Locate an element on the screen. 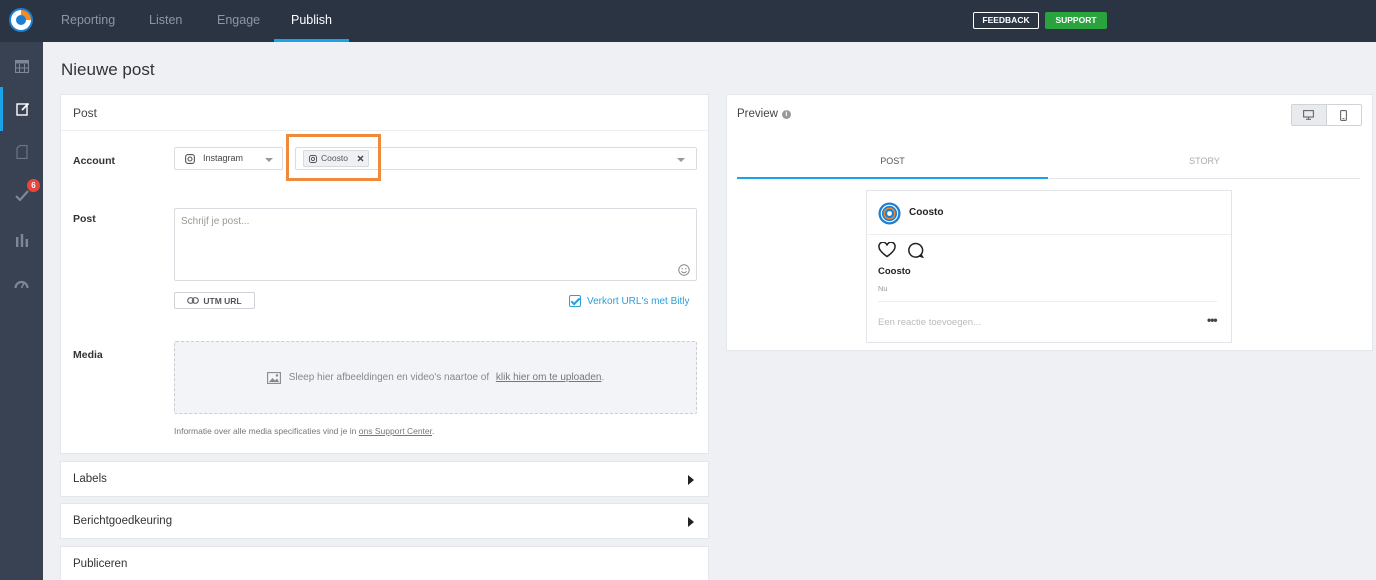 Image resolution: width=1376 pixels, height=580 pixels. post-panel-title: Post is located at coordinates (85, 113).